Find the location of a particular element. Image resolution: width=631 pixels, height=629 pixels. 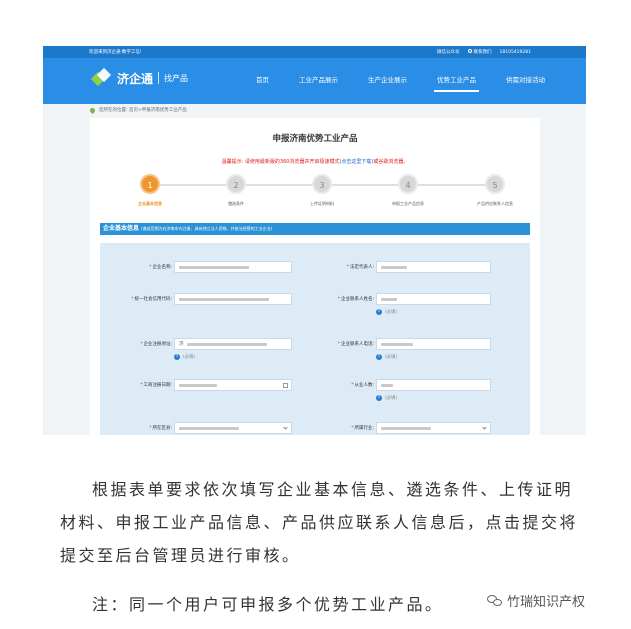

credit-code-label: 统一社会信用代码: is located at coordinates (153, 299).